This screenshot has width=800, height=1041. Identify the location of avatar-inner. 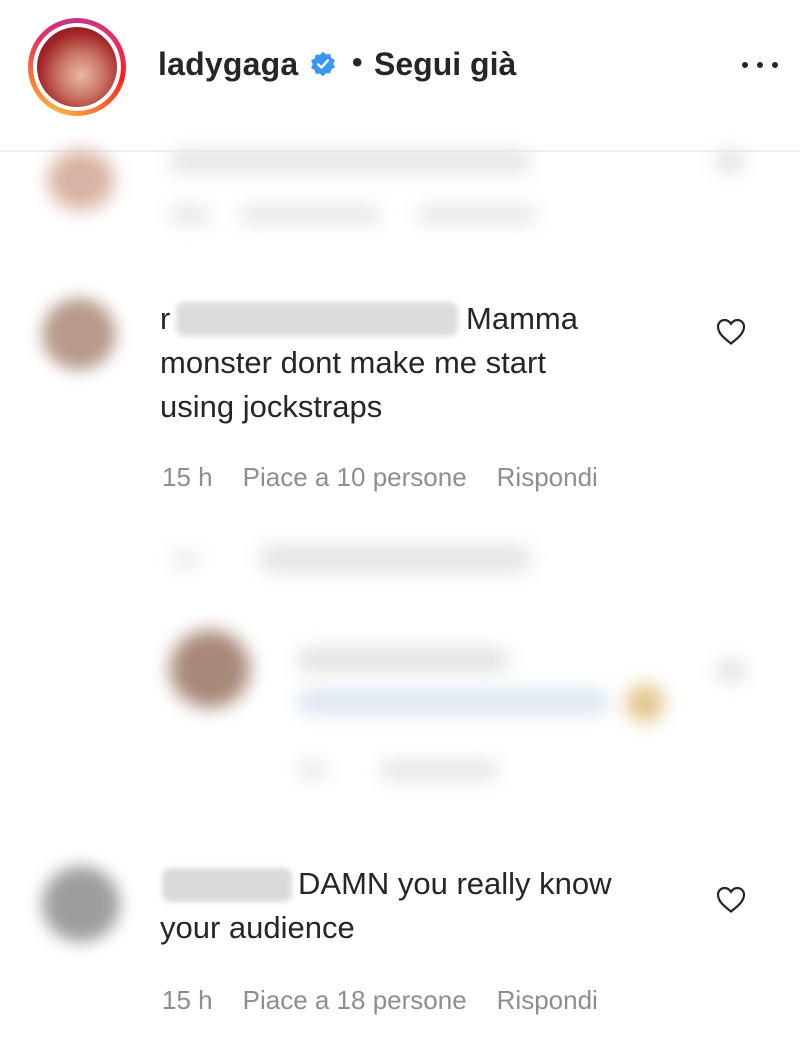
(77, 67).